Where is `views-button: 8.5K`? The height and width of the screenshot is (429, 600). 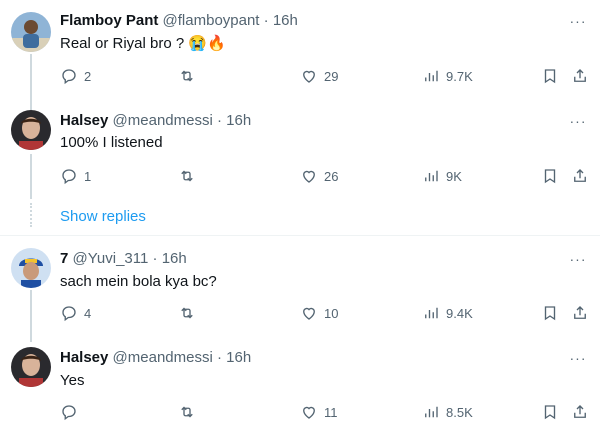
views-button: 8.5K is located at coordinates (447, 412).